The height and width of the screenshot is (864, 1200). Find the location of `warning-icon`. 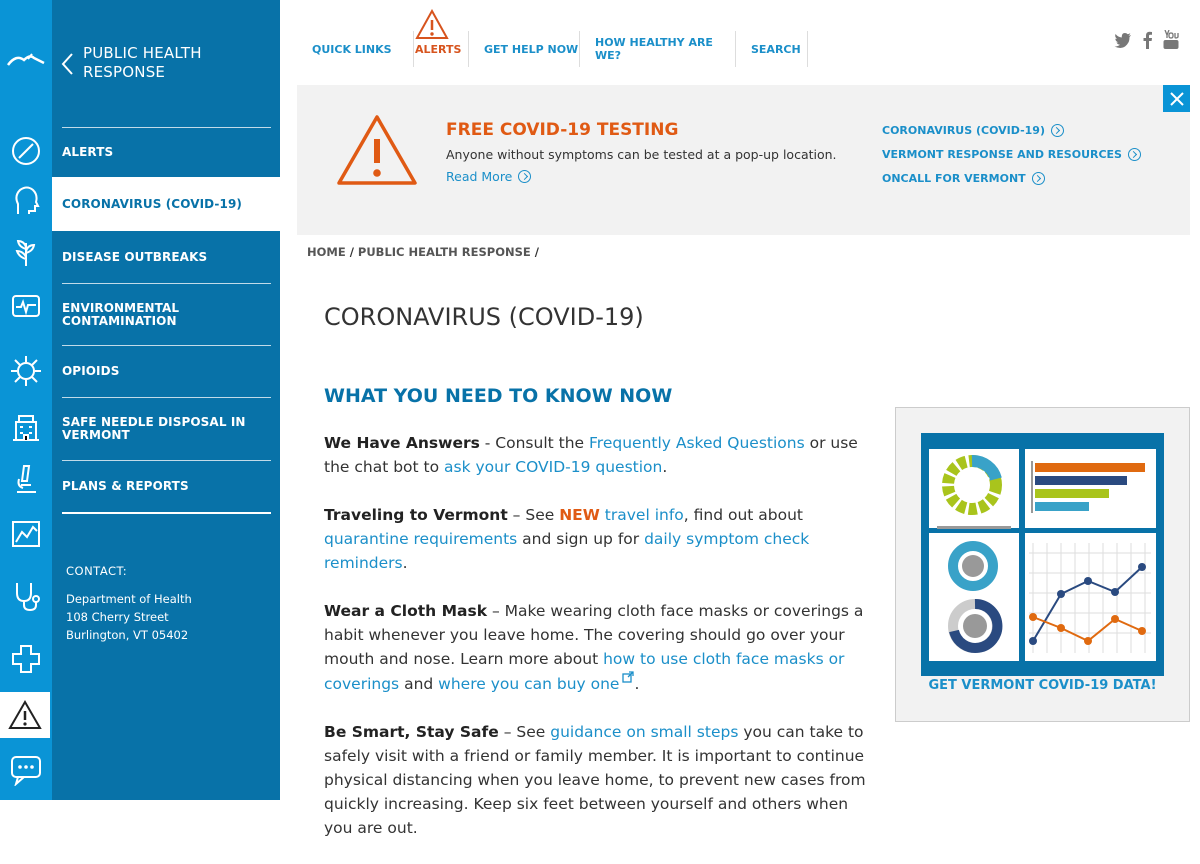

warning-icon is located at coordinates (25, 714).